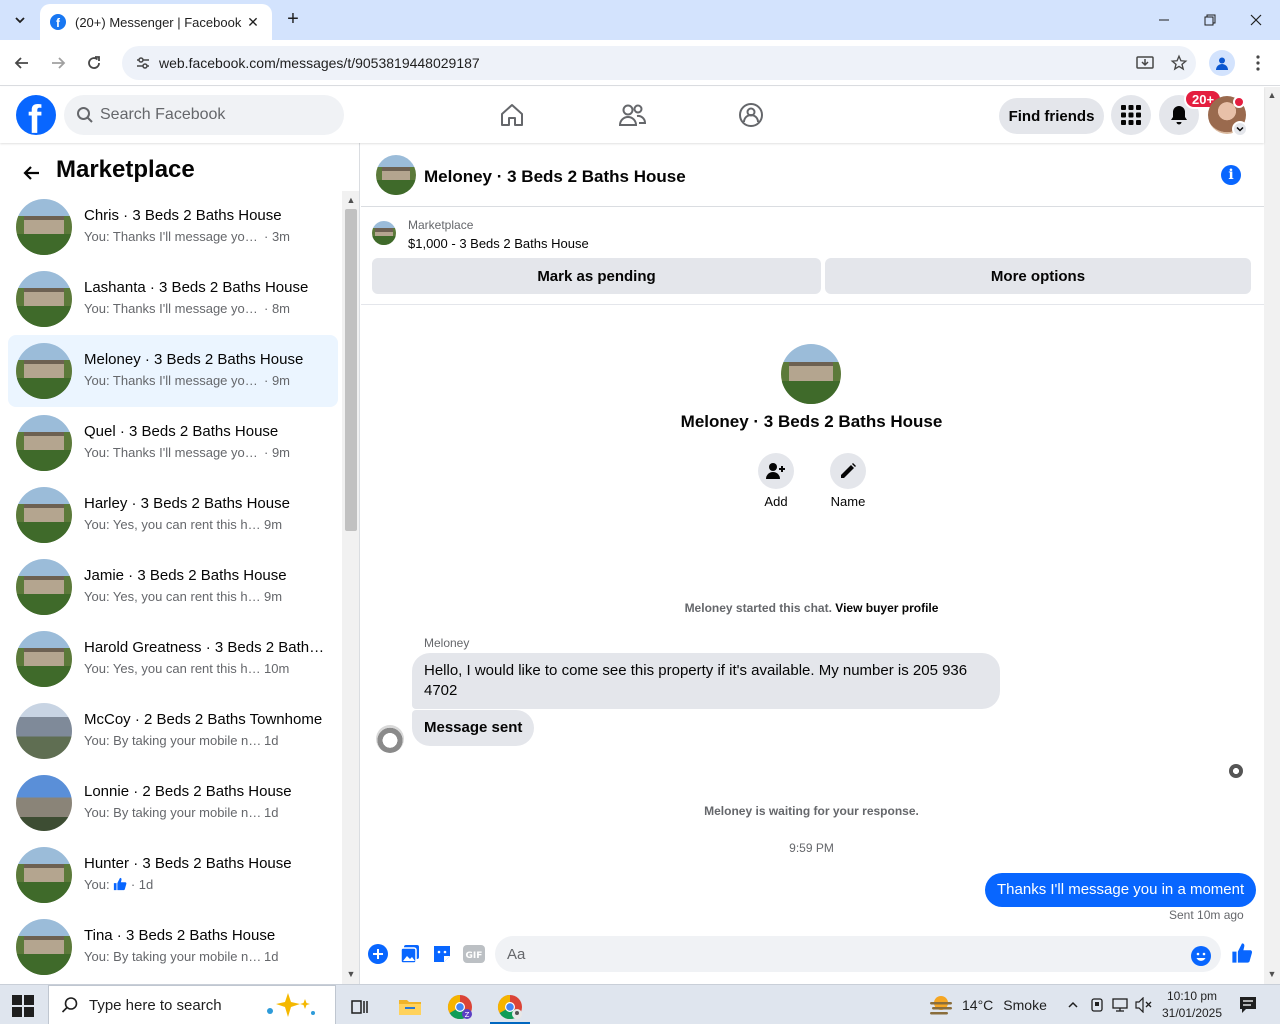 This screenshot has height=1024, width=1280. Describe the element at coordinates (156, 22) in the screenshot. I see `browser-tab: f (20+) Messenger | Facebook ✕` at that location.